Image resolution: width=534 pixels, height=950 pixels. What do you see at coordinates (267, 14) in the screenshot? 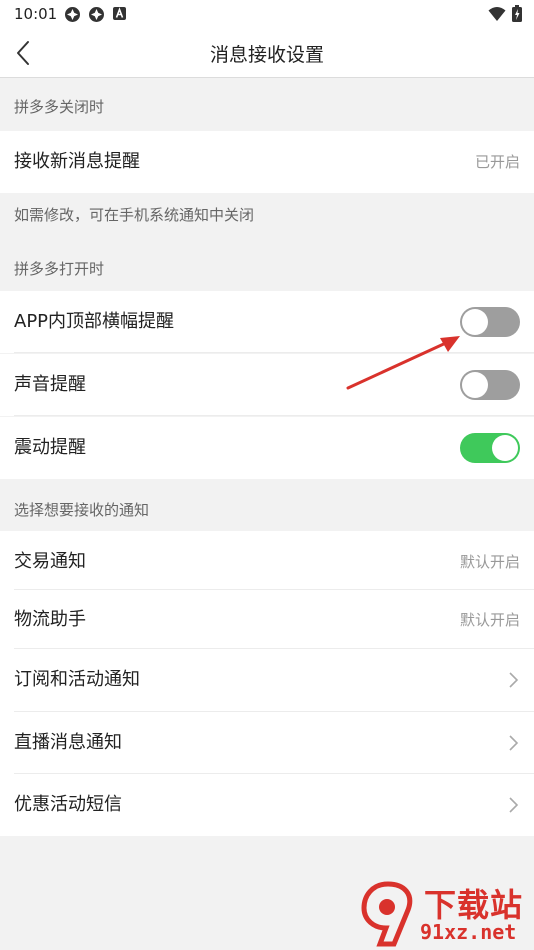
I see `status-bar: 10:01` at bounding box center [267, 14].